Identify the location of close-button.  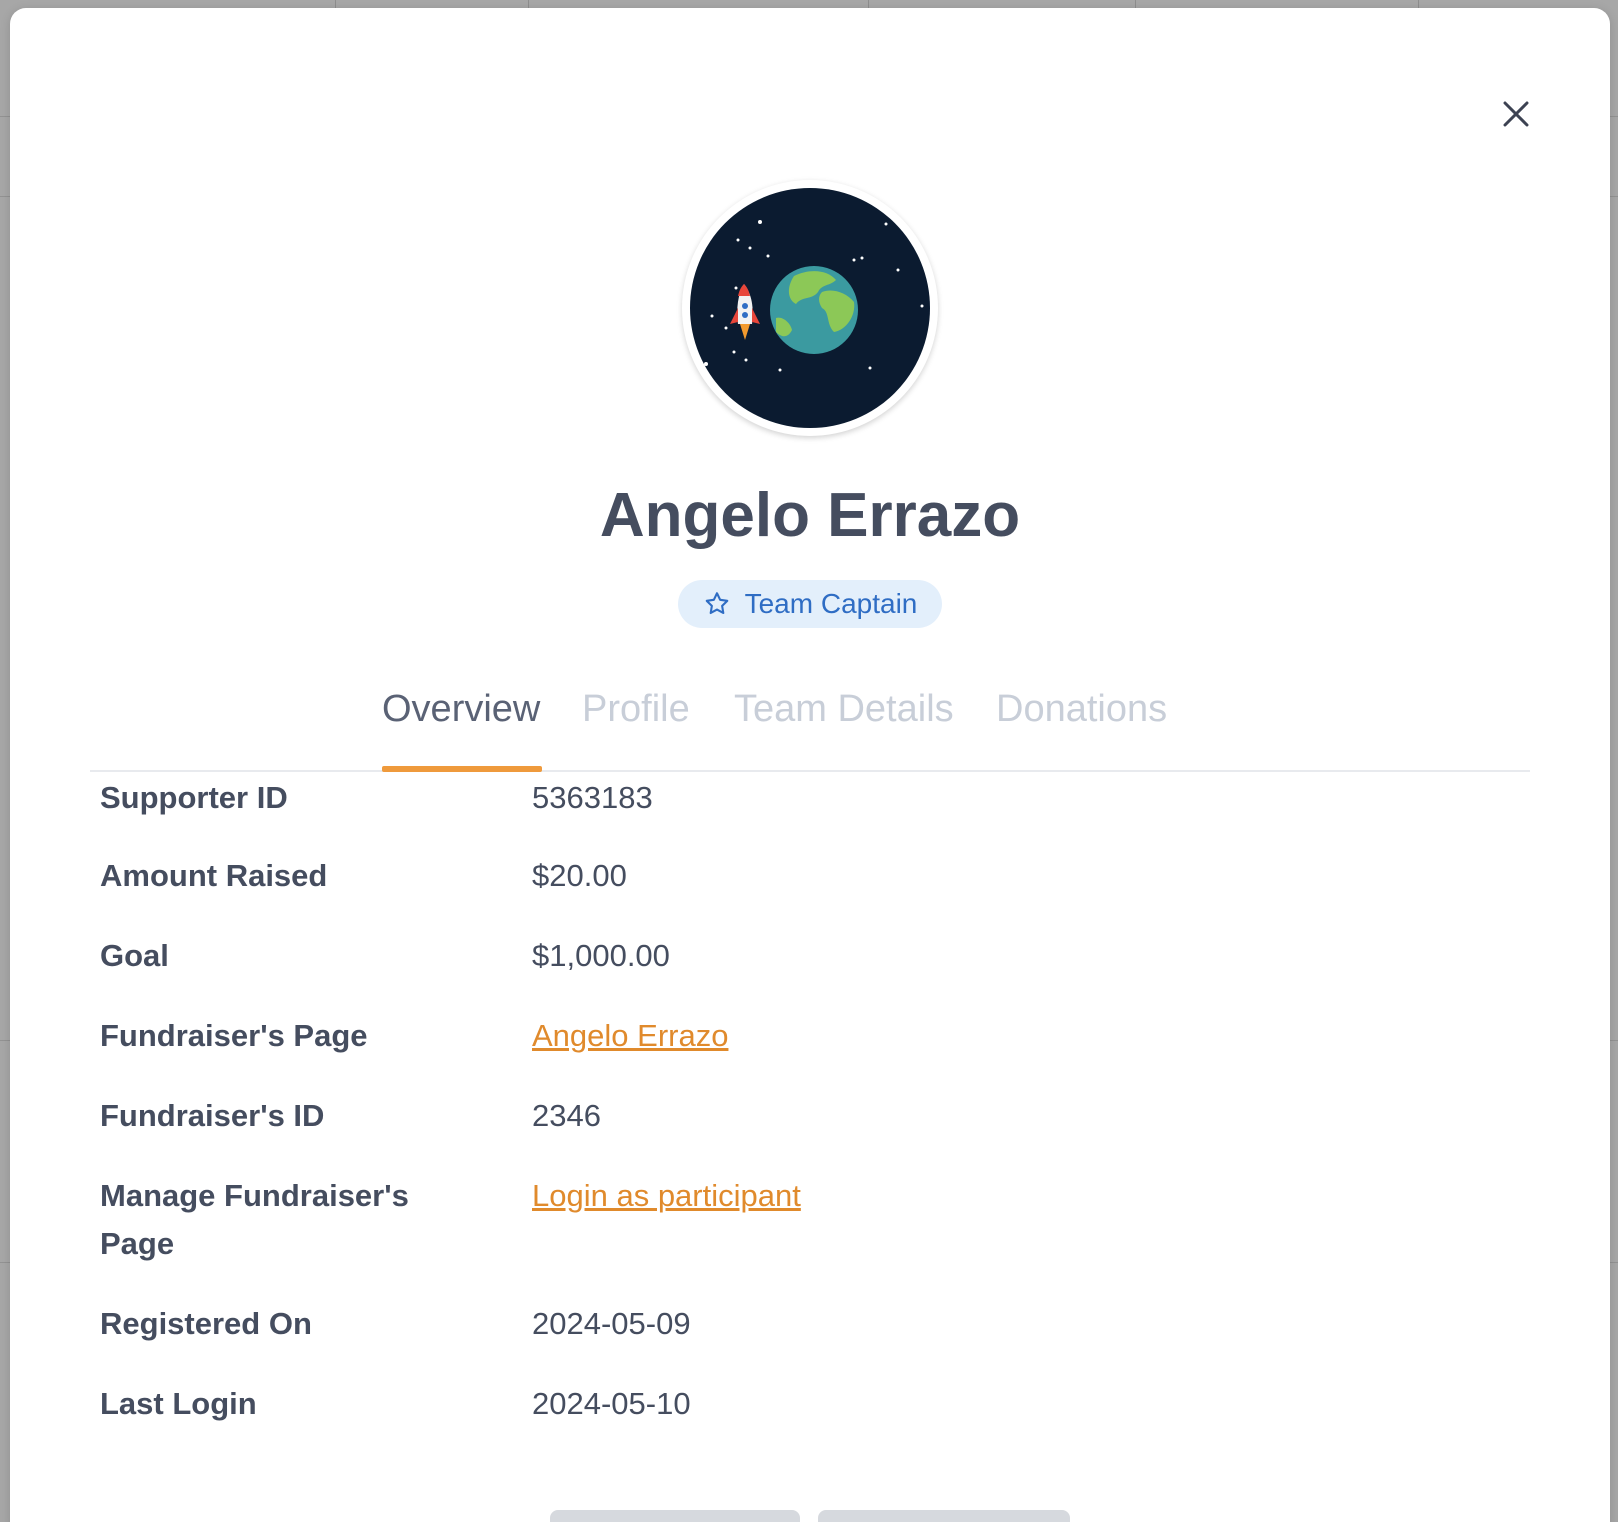
(1516, 114).